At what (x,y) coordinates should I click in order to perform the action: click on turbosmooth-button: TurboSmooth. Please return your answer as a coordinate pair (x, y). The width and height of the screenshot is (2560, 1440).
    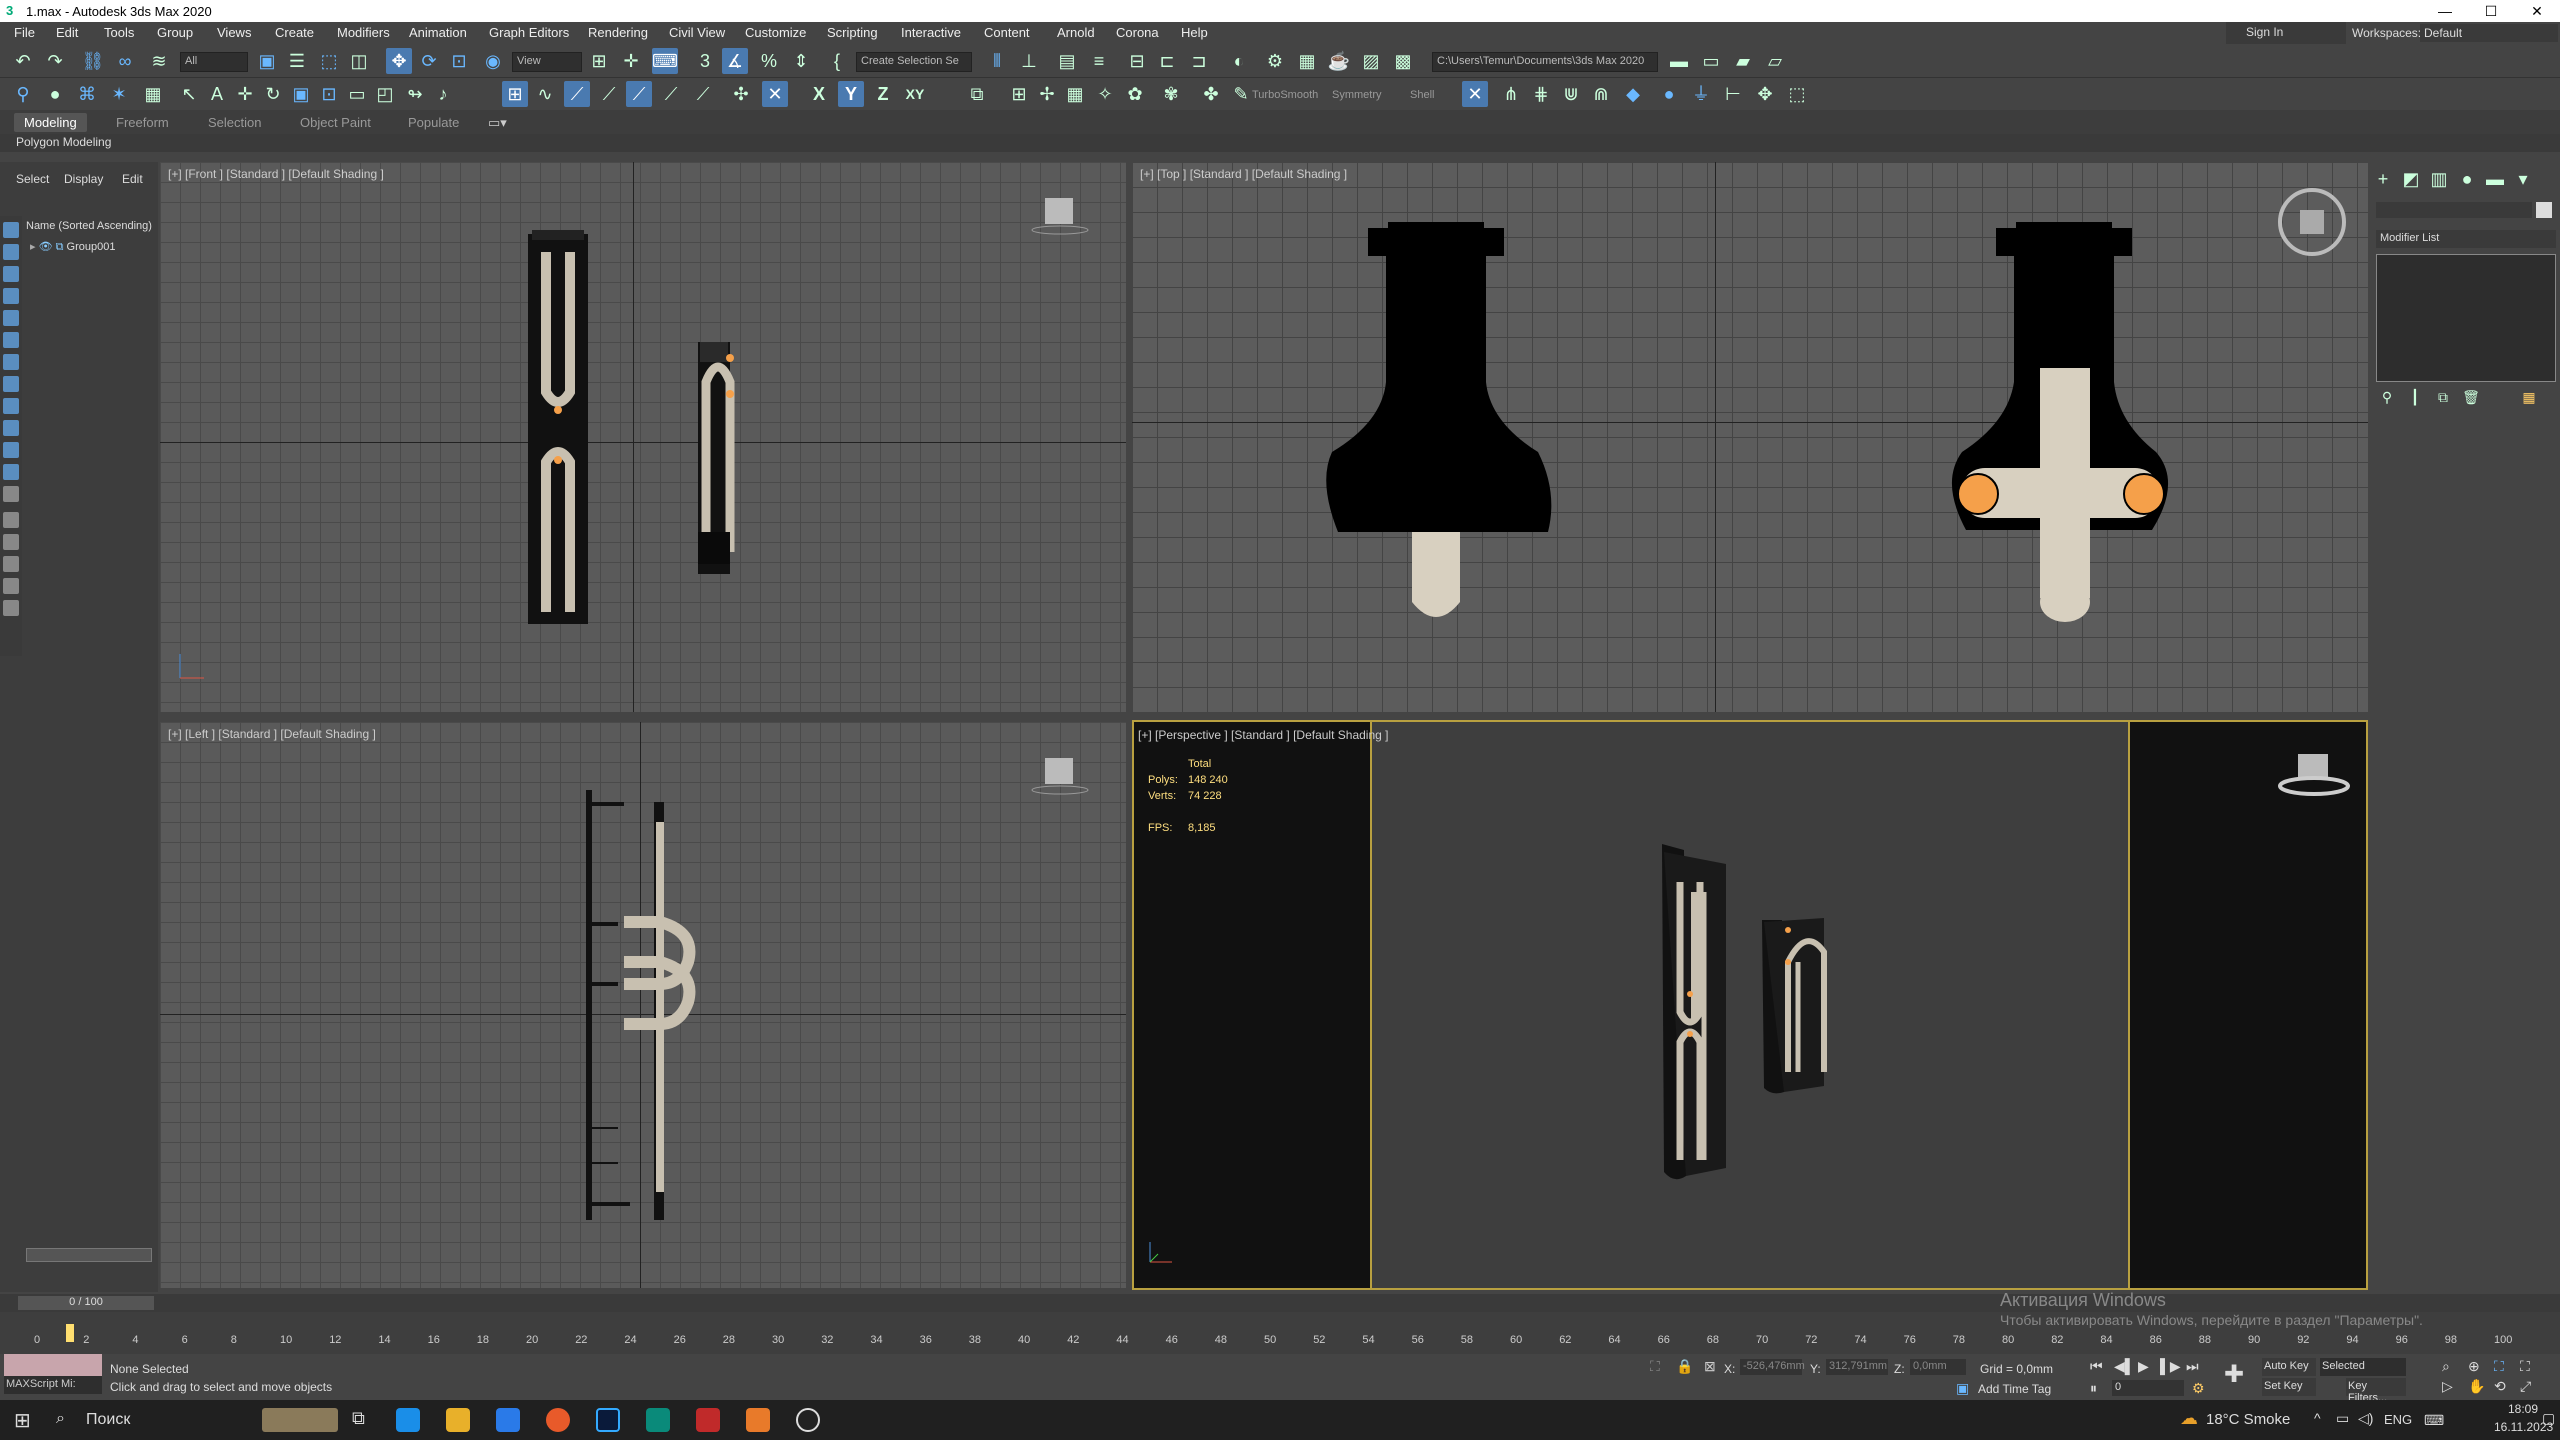
    Looking at the image, I should click on (1285, 95).